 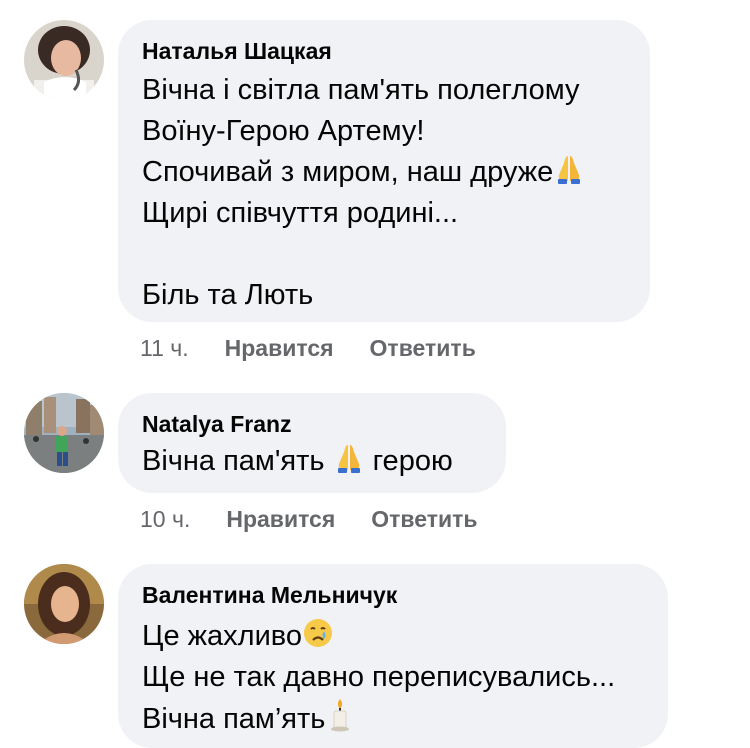 What do you see at coordinates (228, 295) in the screenshot?
I see `comment-text-line: Біль та Лють` at bounding box center [228, 295].